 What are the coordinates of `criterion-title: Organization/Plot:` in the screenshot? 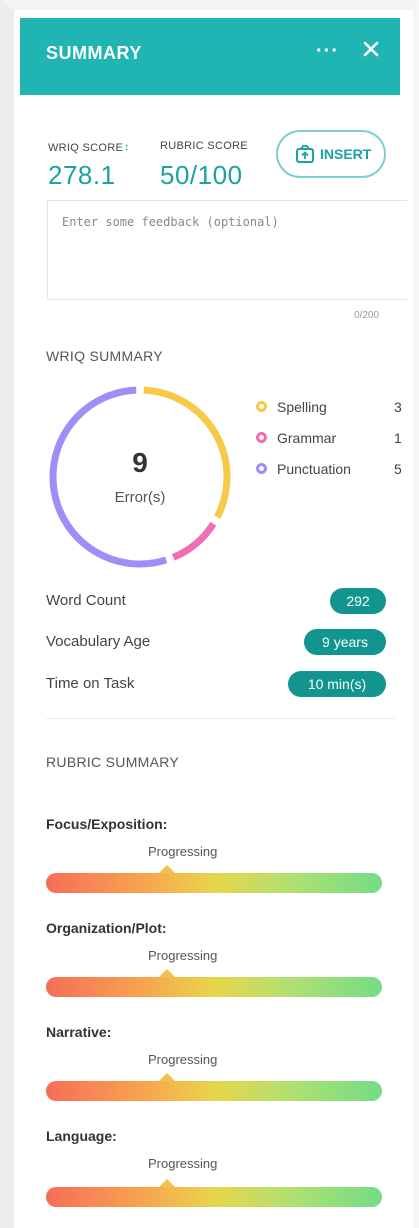 It's located at (106, 928).